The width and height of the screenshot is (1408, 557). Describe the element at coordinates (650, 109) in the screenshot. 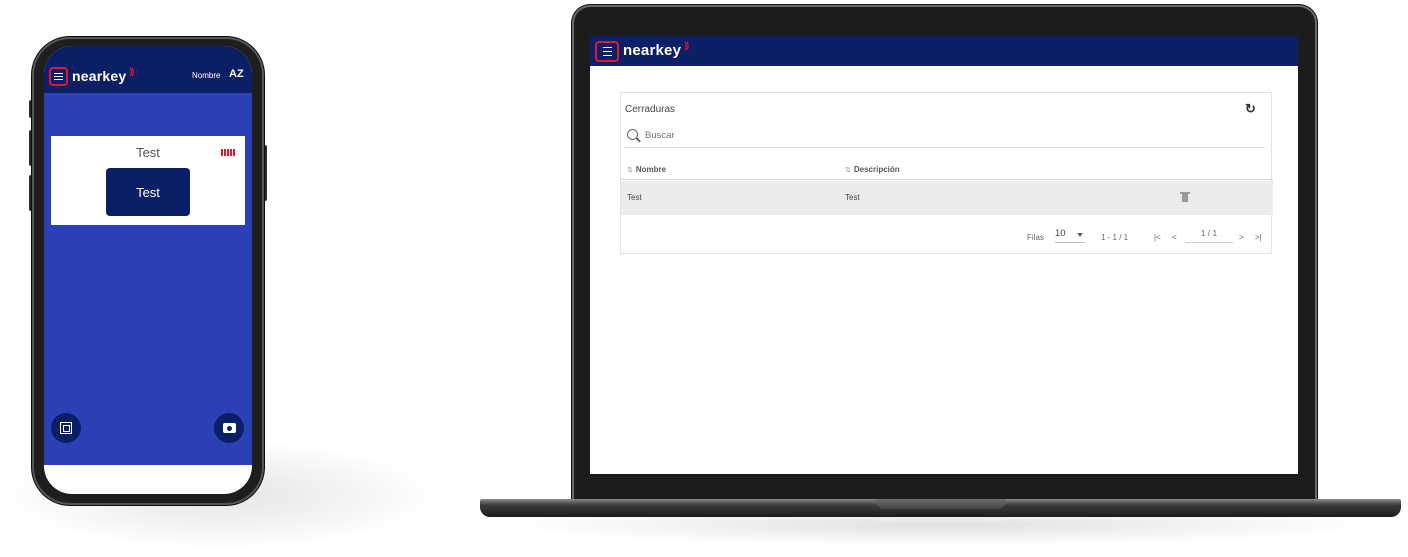

I see `card-title: Cerraduras` at that location.